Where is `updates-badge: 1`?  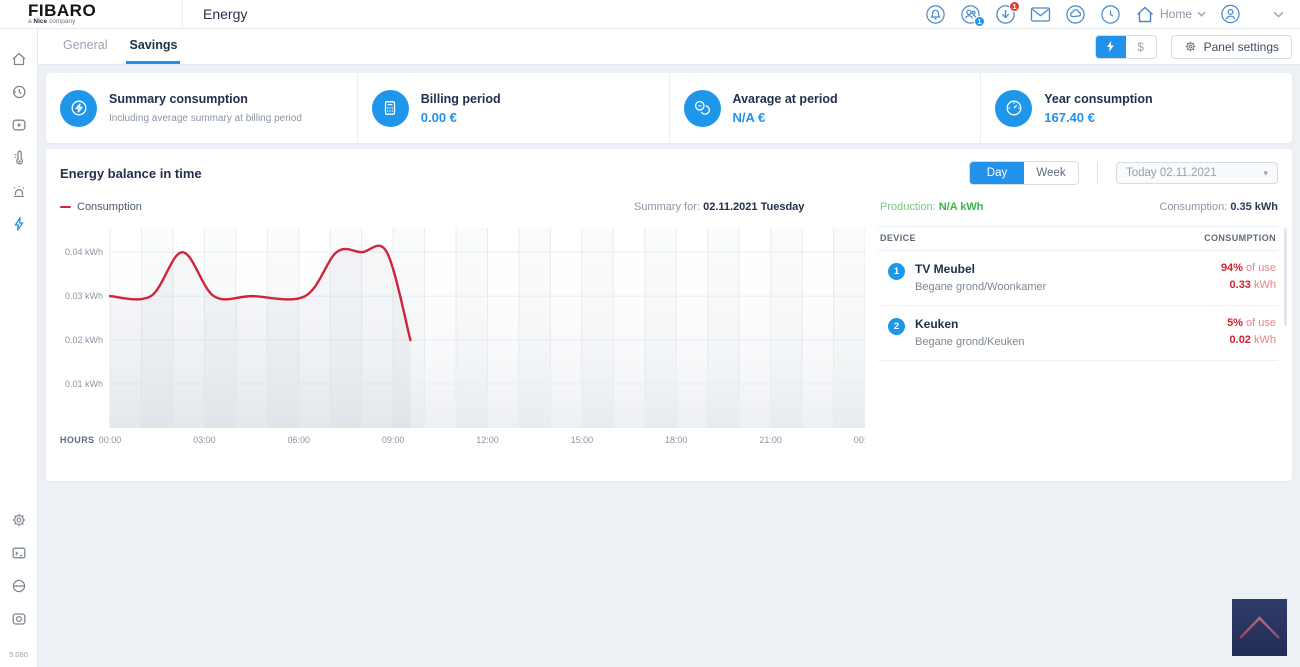 updates-badge: 1 is located at coordinates (1014, 6).